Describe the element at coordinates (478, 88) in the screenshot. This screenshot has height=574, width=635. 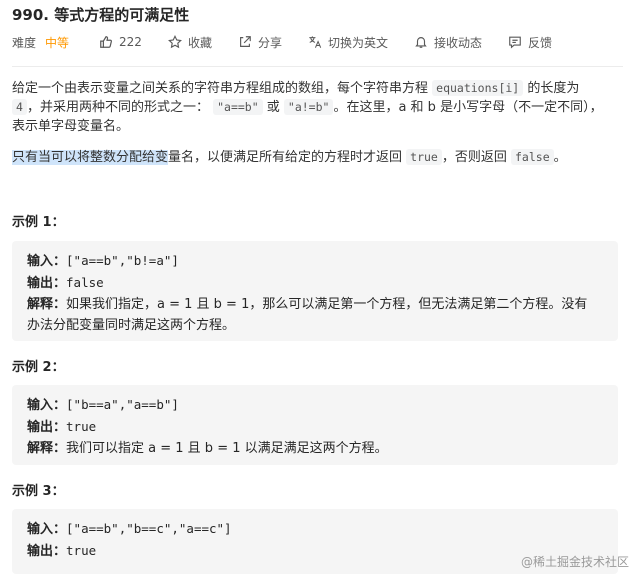
I see `inline-code: equations[i]` at that location.